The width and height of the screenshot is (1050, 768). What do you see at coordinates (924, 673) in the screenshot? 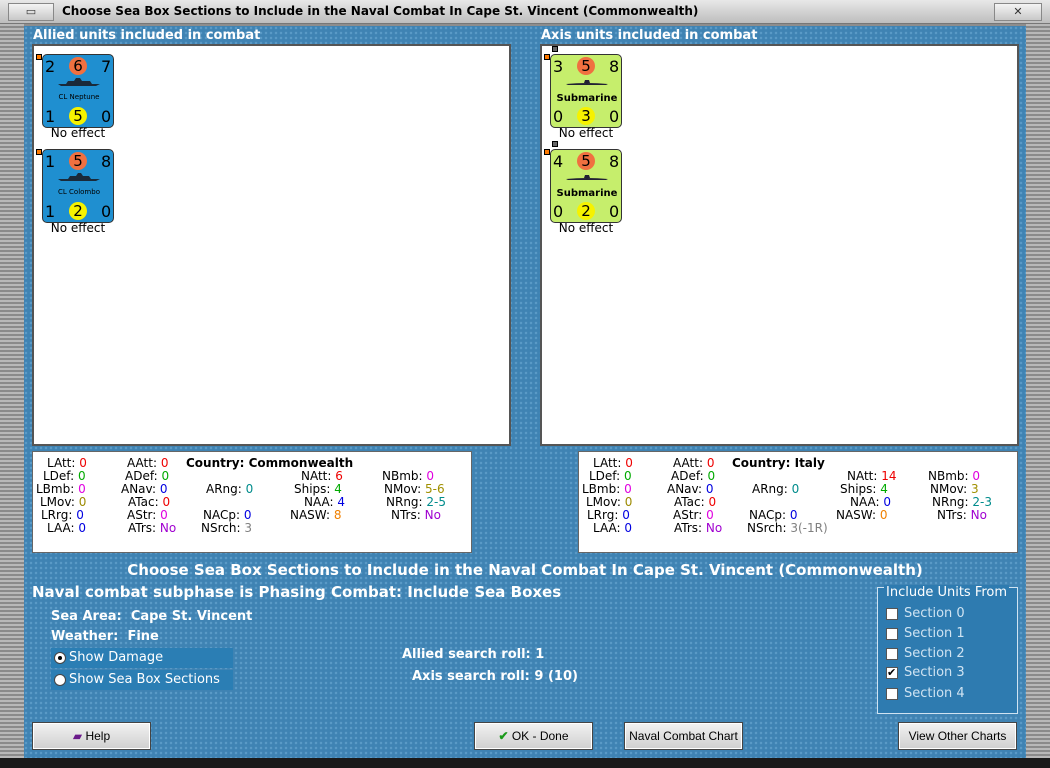
I see `section-3-checkbox: Section 3` at bounding box center [924, 673].